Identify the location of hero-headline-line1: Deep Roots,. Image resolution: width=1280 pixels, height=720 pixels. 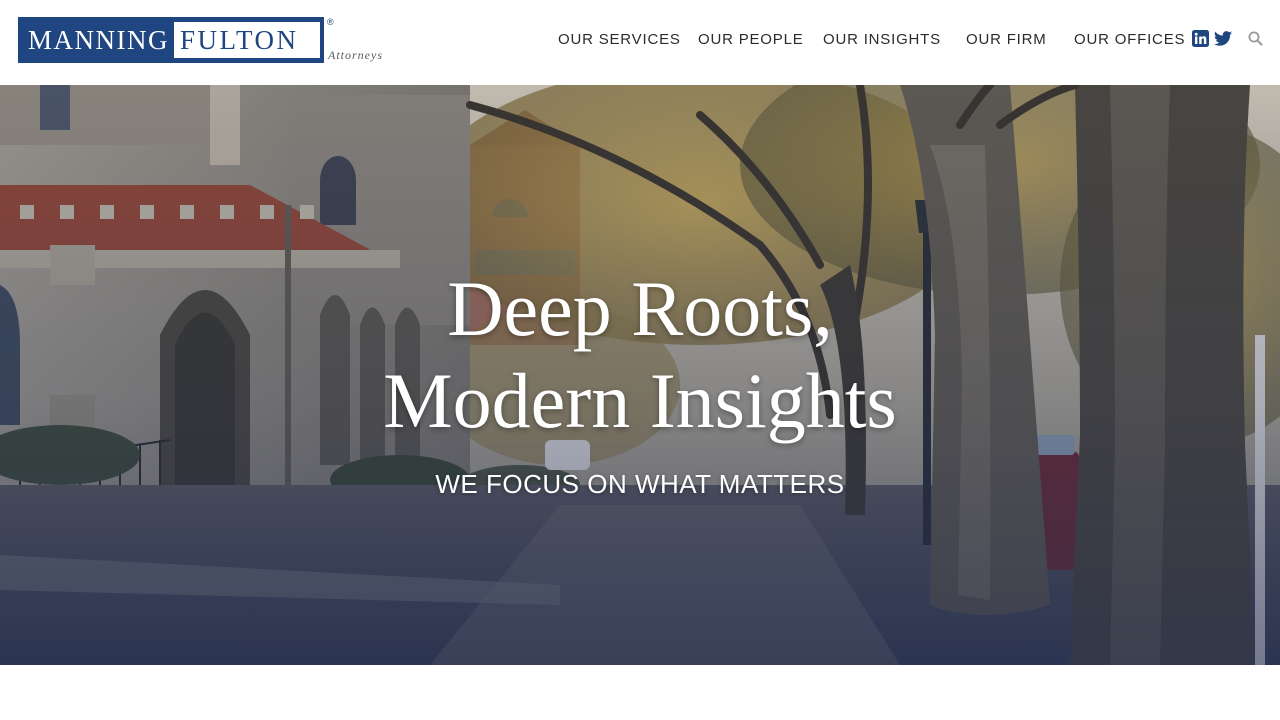
(640, 308).